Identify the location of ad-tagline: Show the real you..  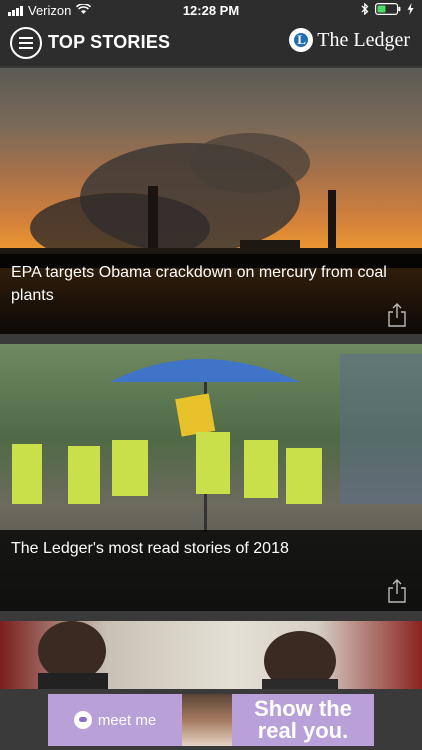
(303, 720).